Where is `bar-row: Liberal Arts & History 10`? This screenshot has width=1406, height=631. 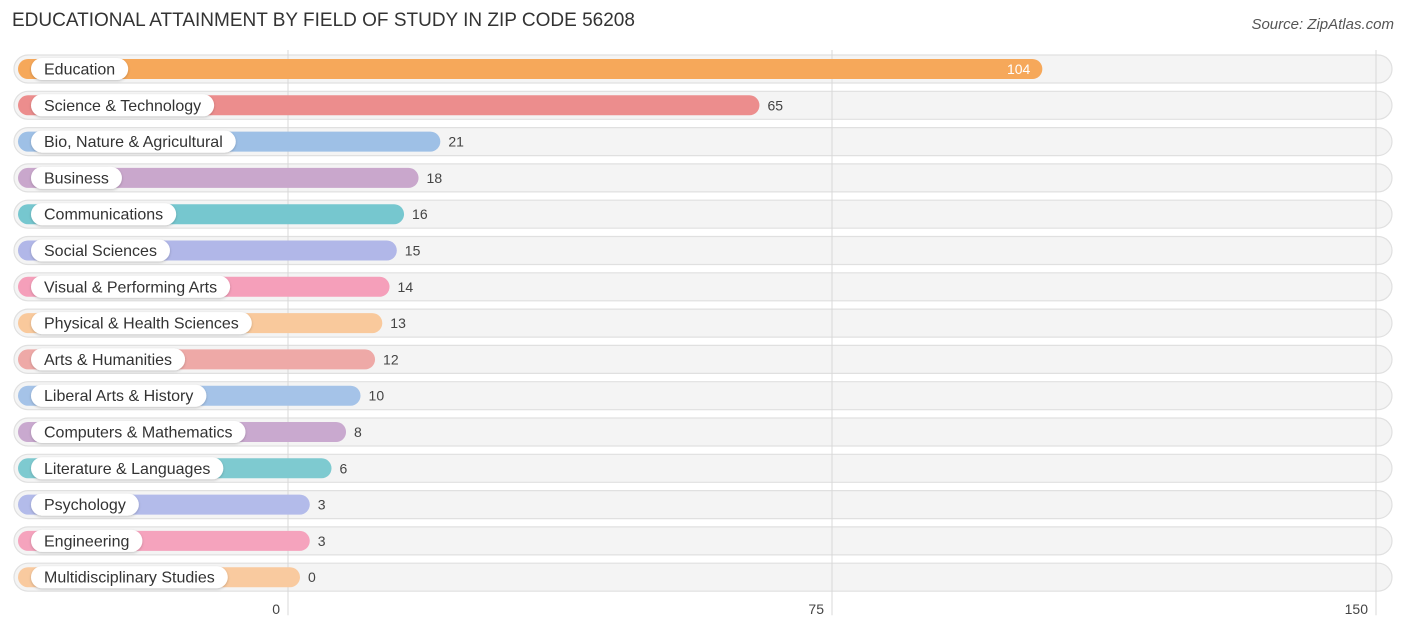 bar-row: Liberal Arts & History 10 is located at coordinates (201, 395).